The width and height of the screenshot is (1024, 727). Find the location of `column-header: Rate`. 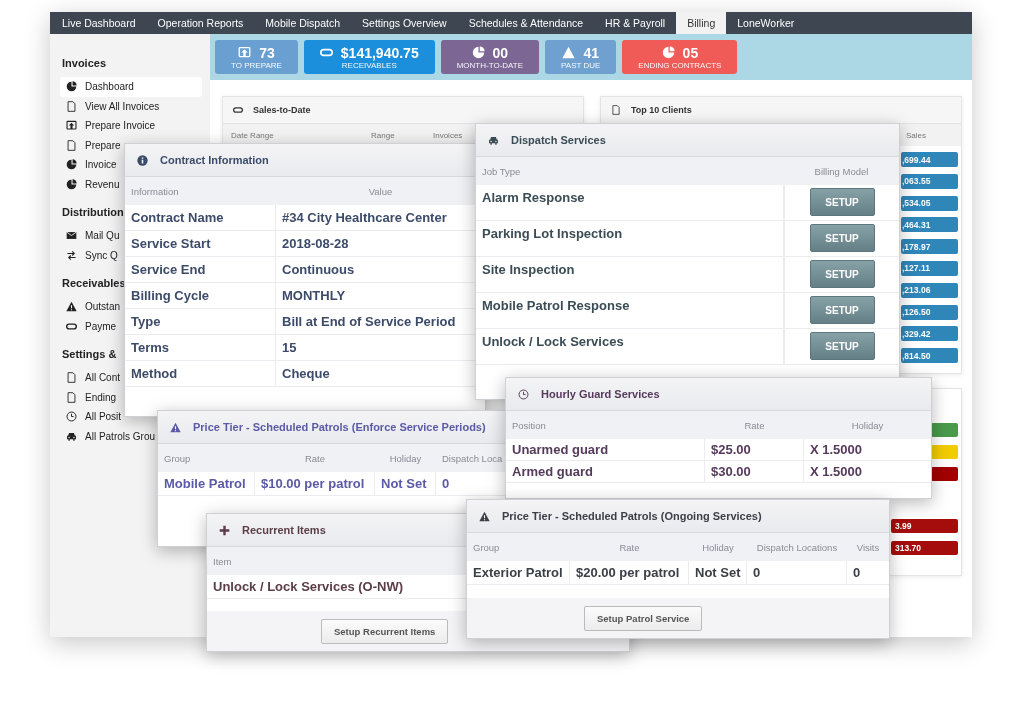

column-header: Rate is located at coordinates (315, 458).